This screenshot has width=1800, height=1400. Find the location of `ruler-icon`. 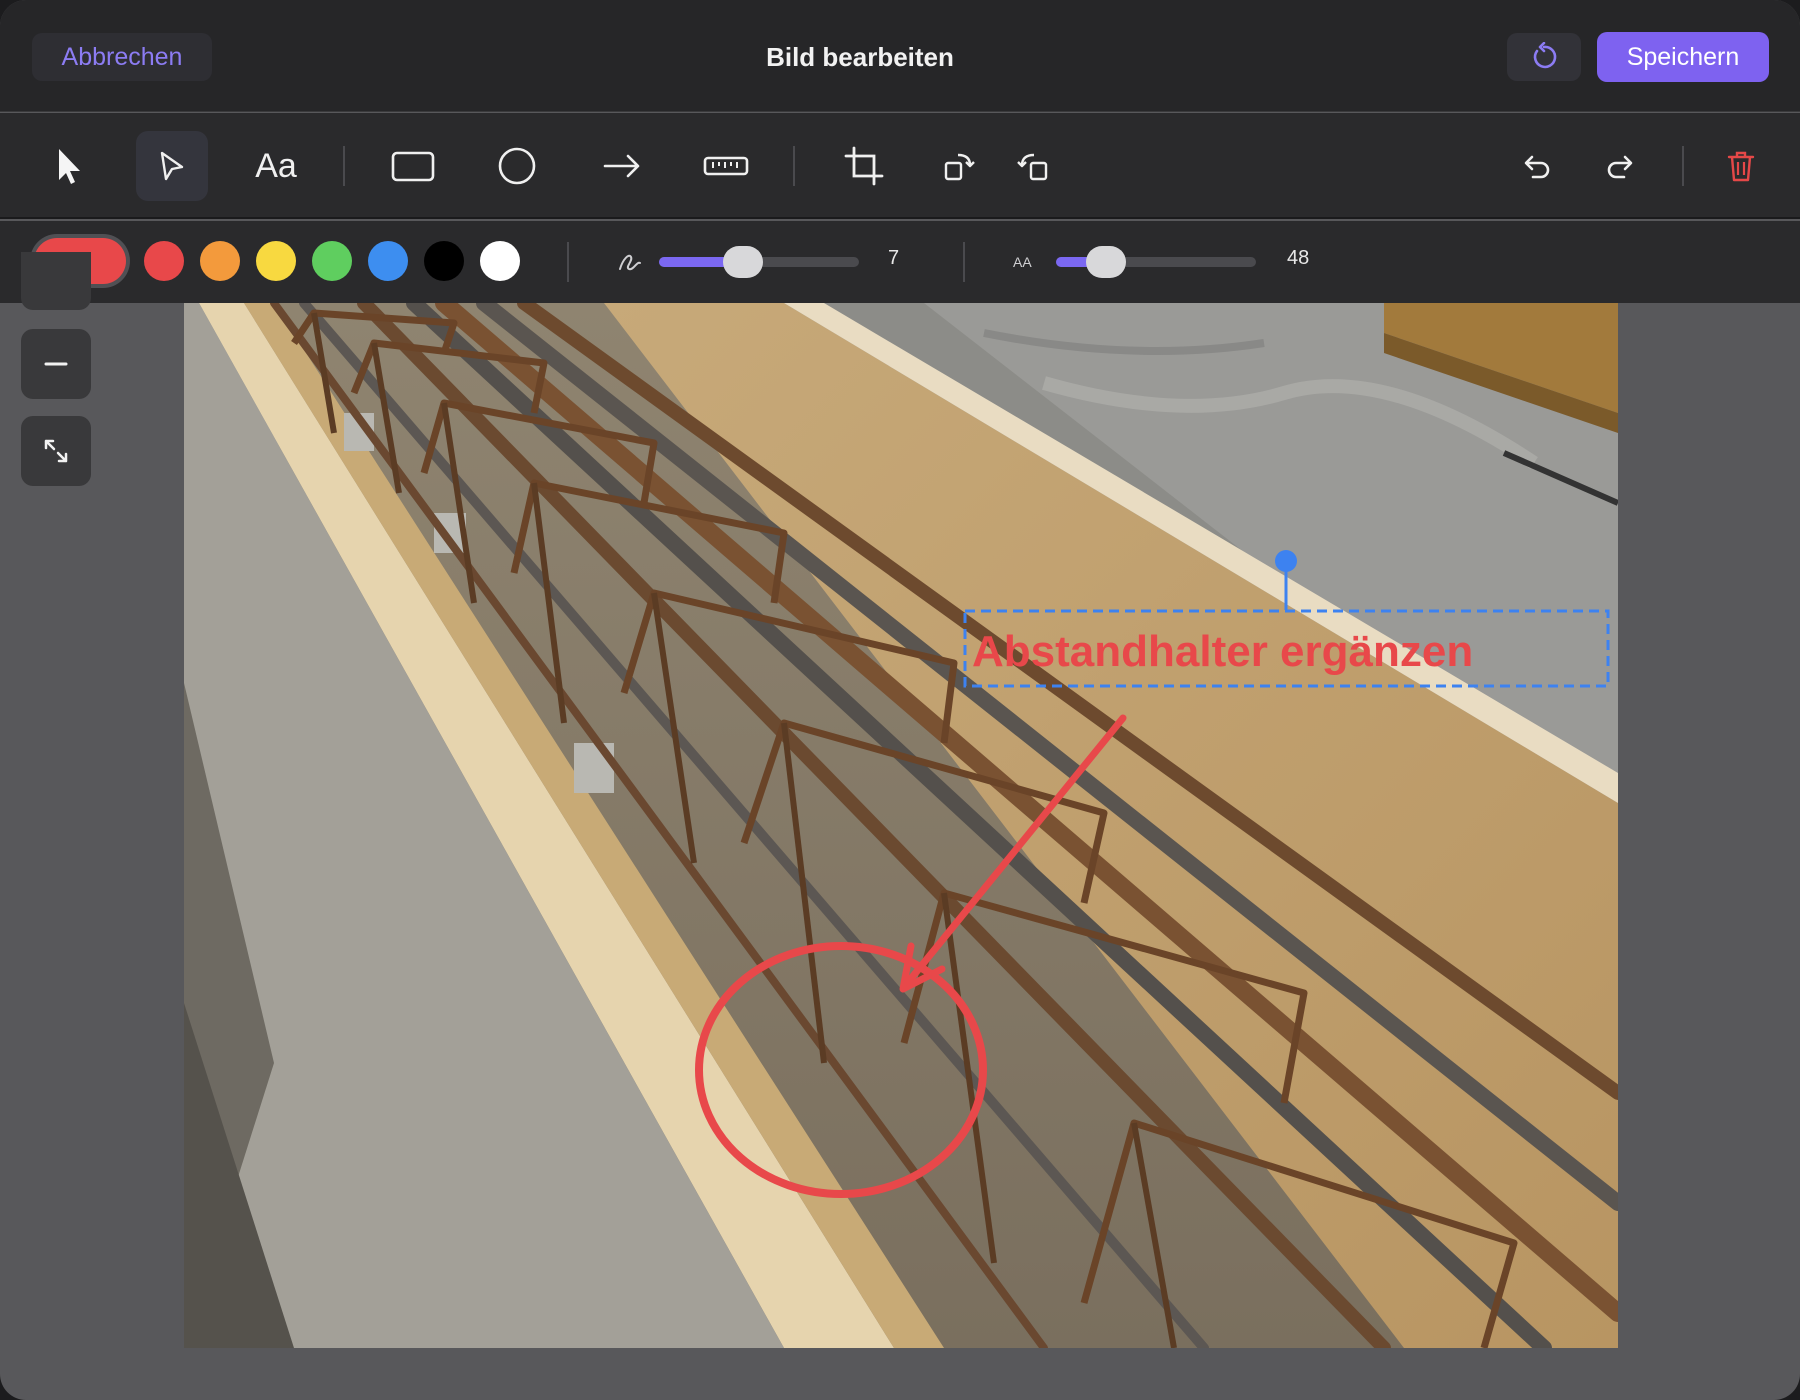

ruler-icon is located at coordinates (726, 166).